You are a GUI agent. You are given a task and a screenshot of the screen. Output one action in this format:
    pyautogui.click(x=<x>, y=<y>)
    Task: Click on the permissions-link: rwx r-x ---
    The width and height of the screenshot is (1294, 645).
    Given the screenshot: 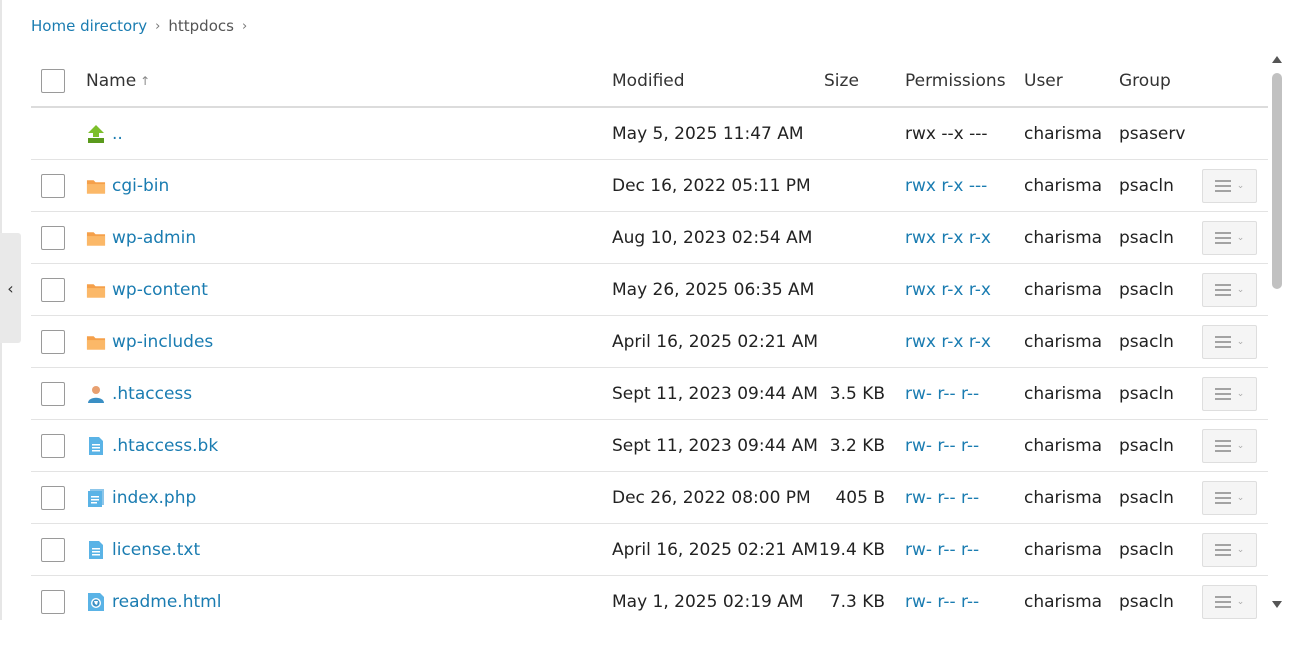 What is the action you would take?
    pyautogui.click(x=946, y=185)
    